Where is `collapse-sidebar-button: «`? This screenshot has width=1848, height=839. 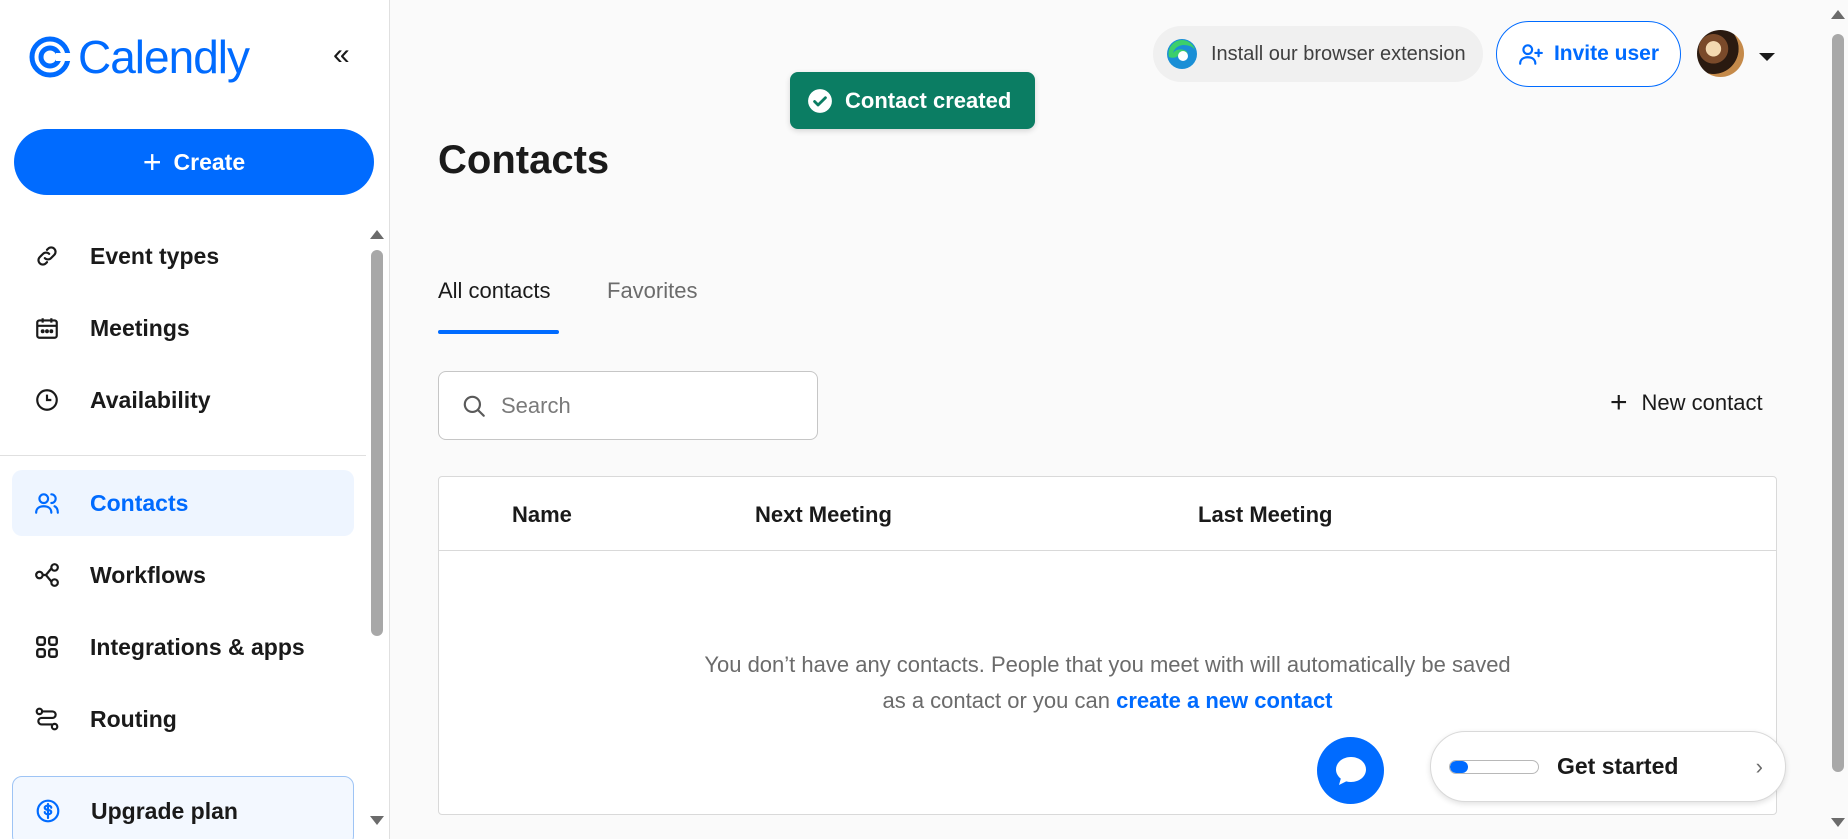
collapse-sidebar-button: « is located at coordinates (341, 55).